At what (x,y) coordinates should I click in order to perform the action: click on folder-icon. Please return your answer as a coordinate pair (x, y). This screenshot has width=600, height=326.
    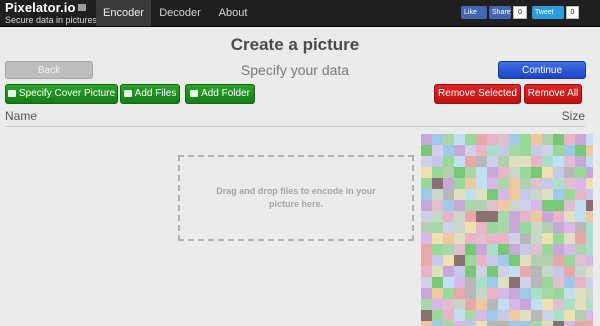
    Looking at the image, I should click on (194, 93).